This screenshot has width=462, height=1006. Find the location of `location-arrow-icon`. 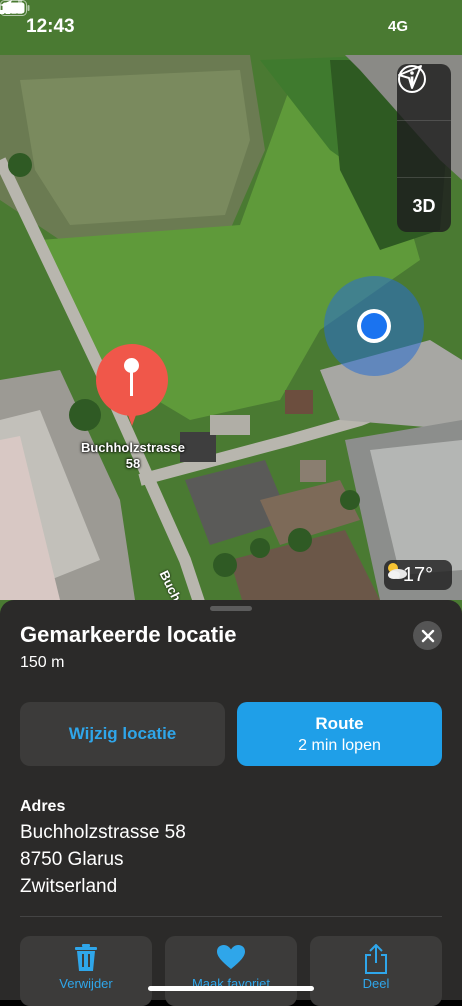

location-arrow-icon is located at coordinates (410, 77).